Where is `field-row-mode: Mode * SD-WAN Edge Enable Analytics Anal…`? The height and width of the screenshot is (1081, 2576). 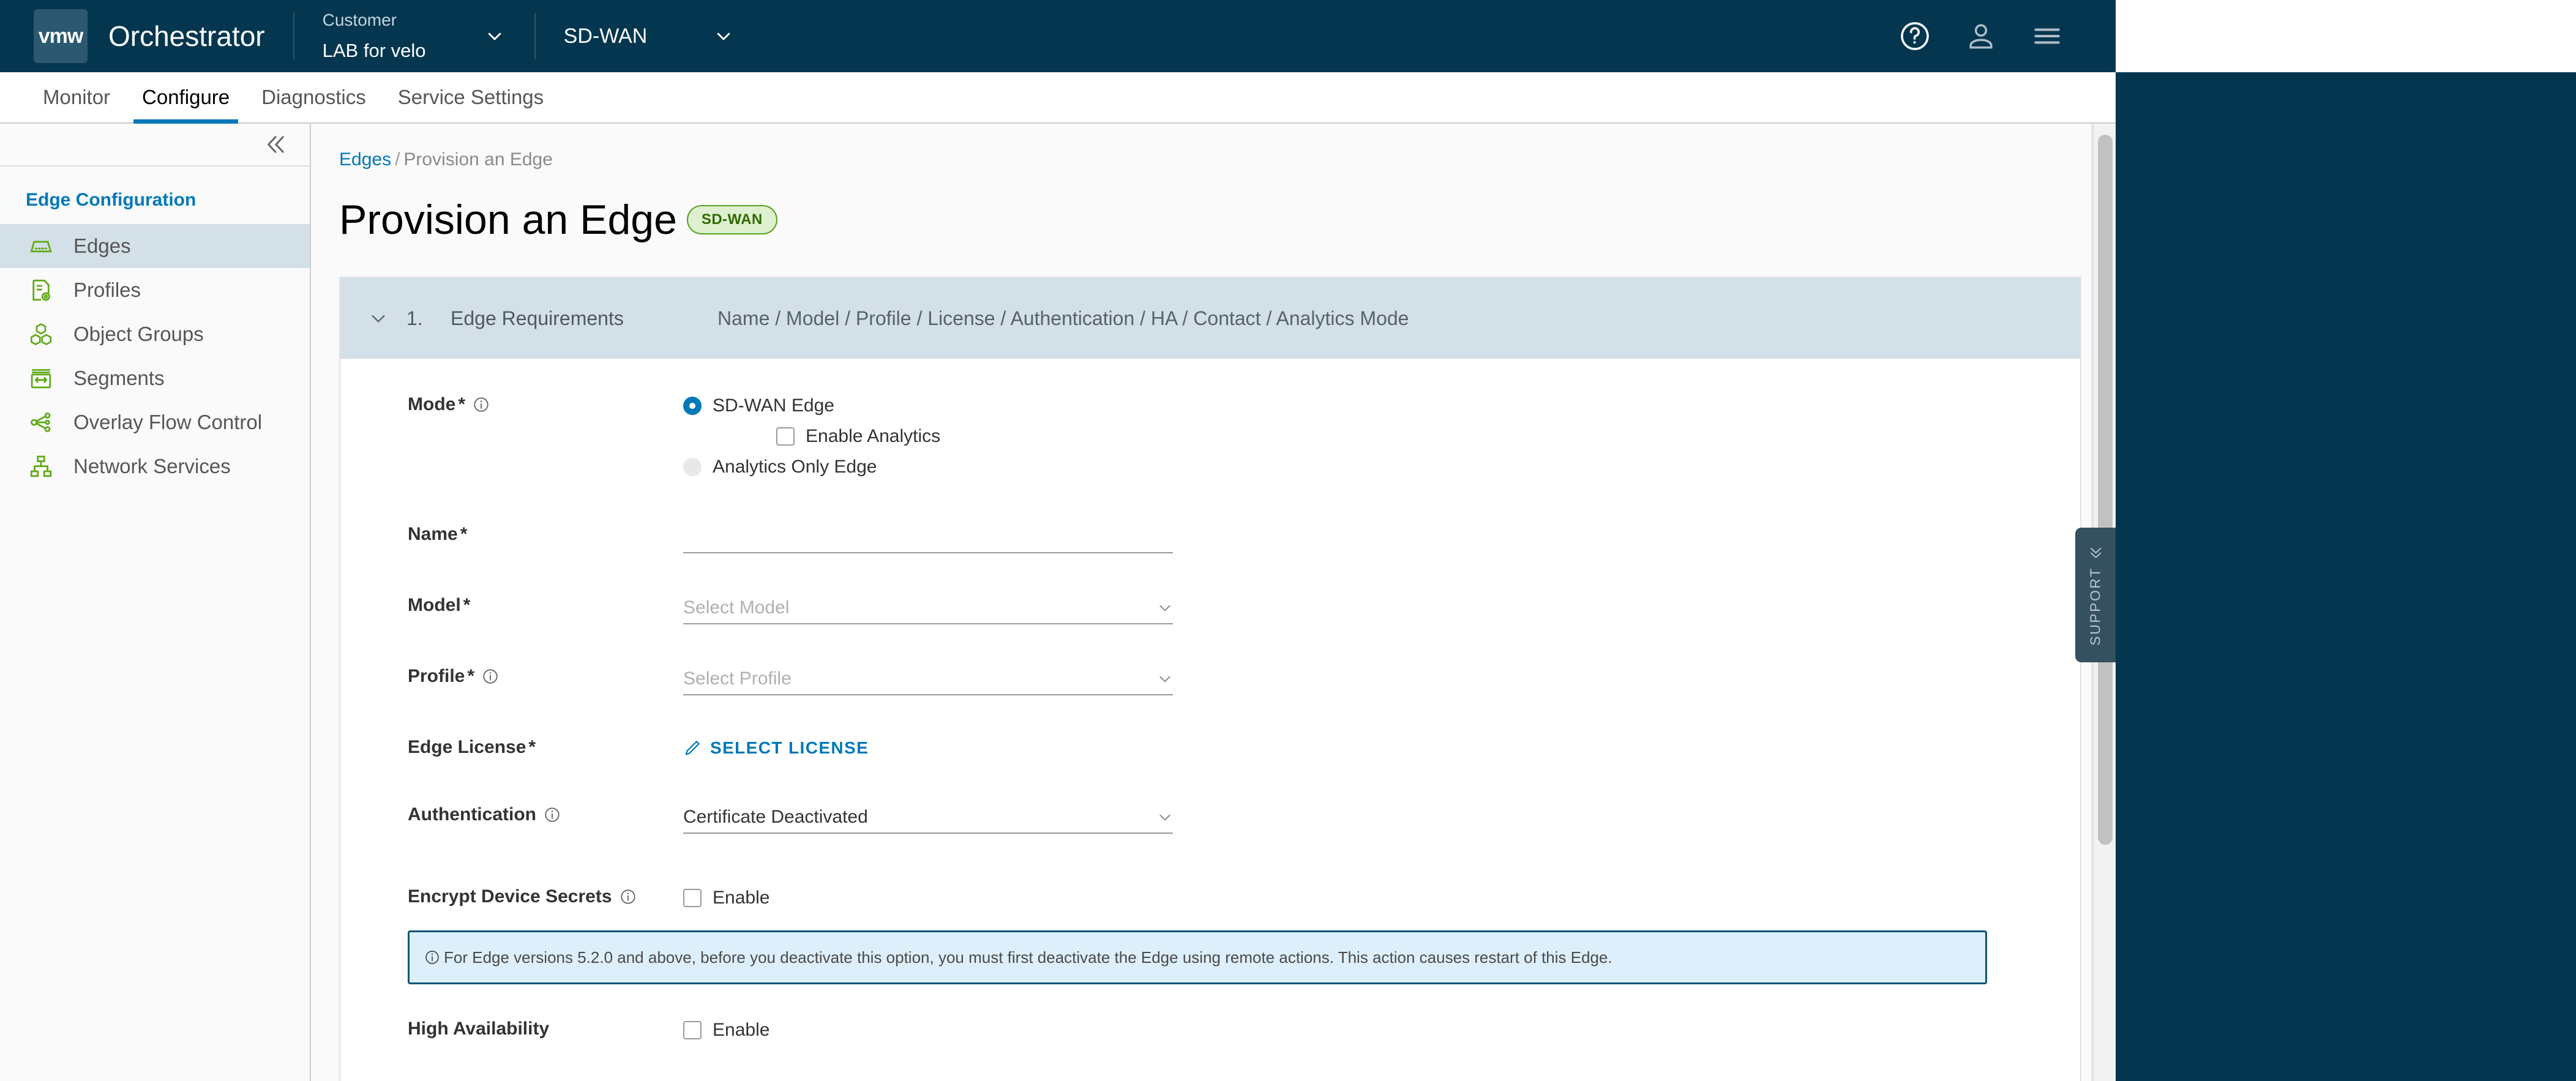 field-row-mode: Mode * SD-WAN Edge Enable Analytics Anal… is located at coordinates (1210, 436).